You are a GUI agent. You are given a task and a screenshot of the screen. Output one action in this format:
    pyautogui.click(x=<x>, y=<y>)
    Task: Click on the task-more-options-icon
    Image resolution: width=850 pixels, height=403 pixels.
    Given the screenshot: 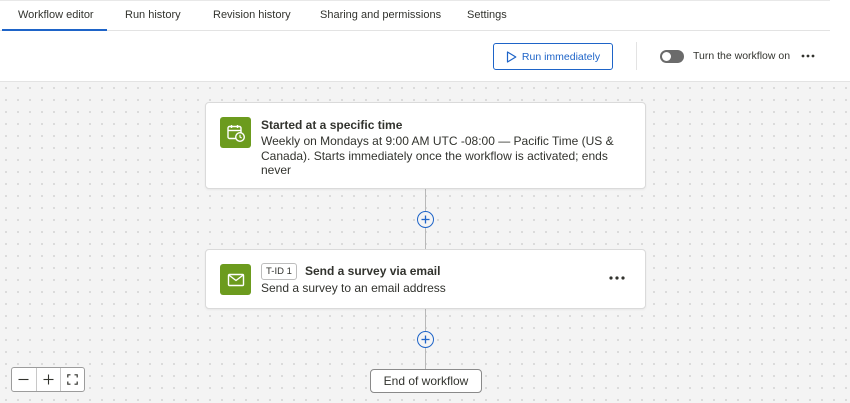 What is the action you would take?
    pyautogui.click(x=617, y=278)
    